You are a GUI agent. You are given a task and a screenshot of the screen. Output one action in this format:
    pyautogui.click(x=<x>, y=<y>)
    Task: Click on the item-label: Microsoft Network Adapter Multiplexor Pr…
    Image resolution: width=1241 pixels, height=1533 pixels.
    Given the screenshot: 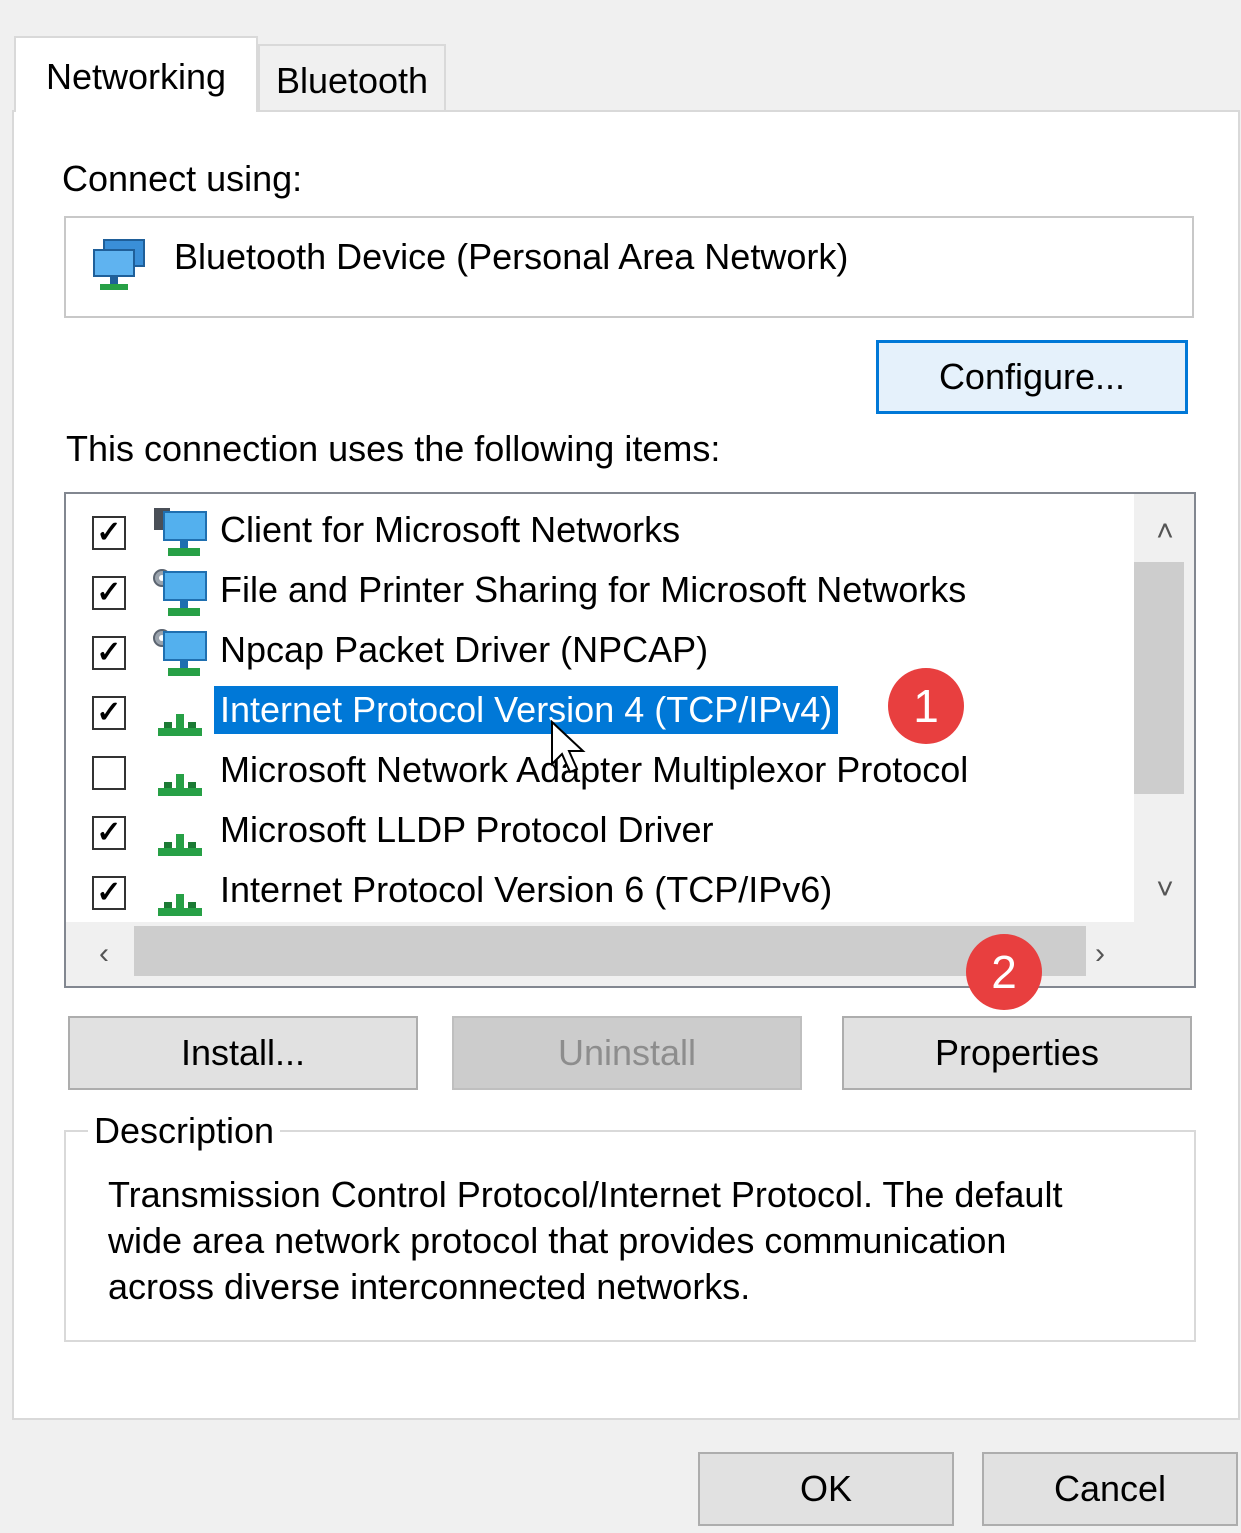 What is the action you would take?
    pyautogui.click(x=594, y=769)
    